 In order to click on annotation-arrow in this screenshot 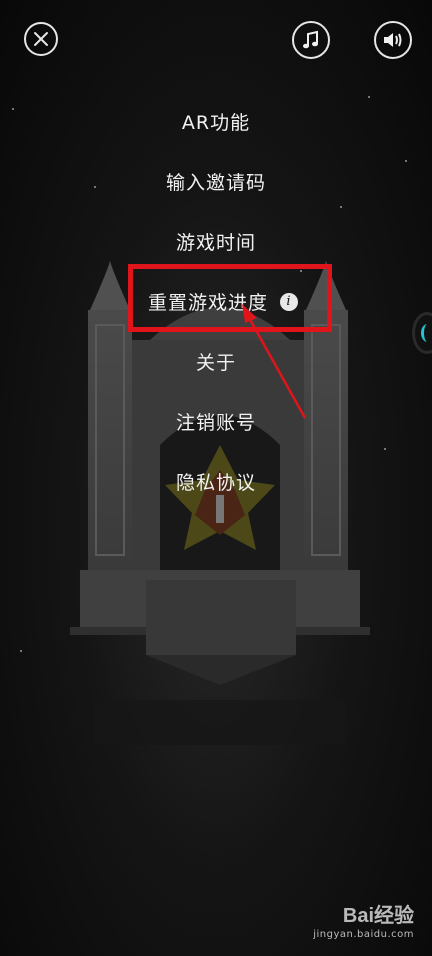, I will do `click(274, 361)`.